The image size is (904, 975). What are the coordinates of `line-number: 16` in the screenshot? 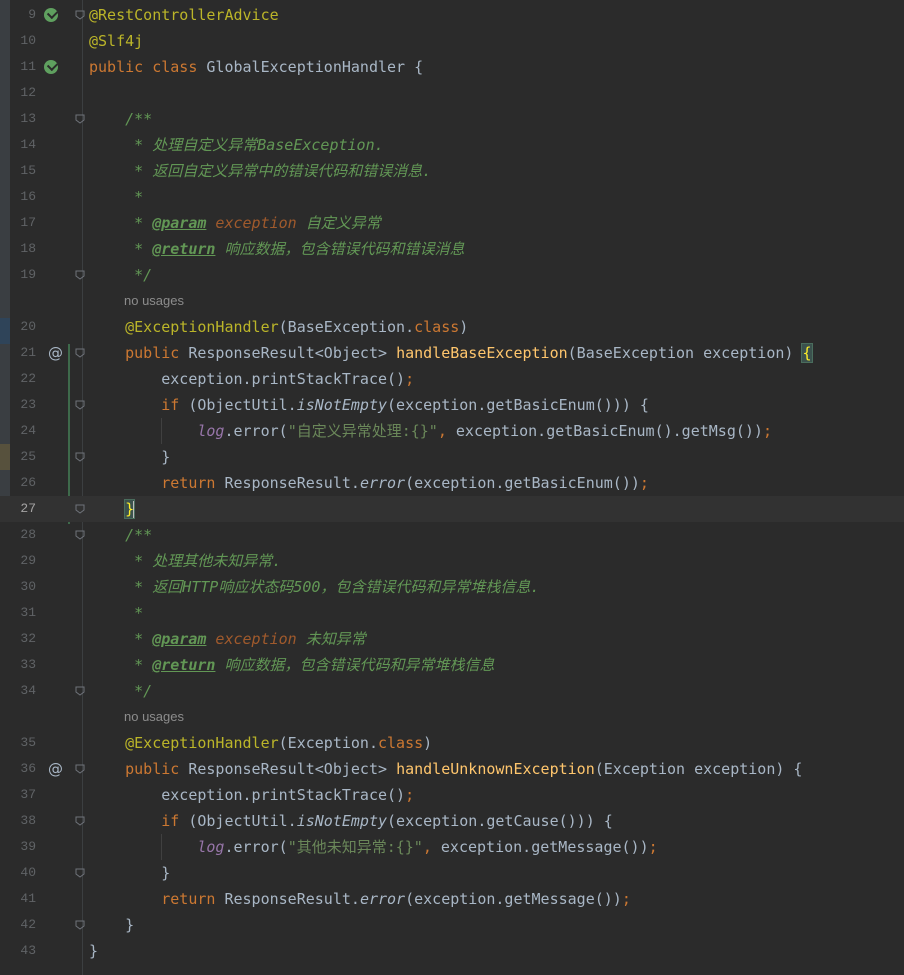 It's located at (23, 197).